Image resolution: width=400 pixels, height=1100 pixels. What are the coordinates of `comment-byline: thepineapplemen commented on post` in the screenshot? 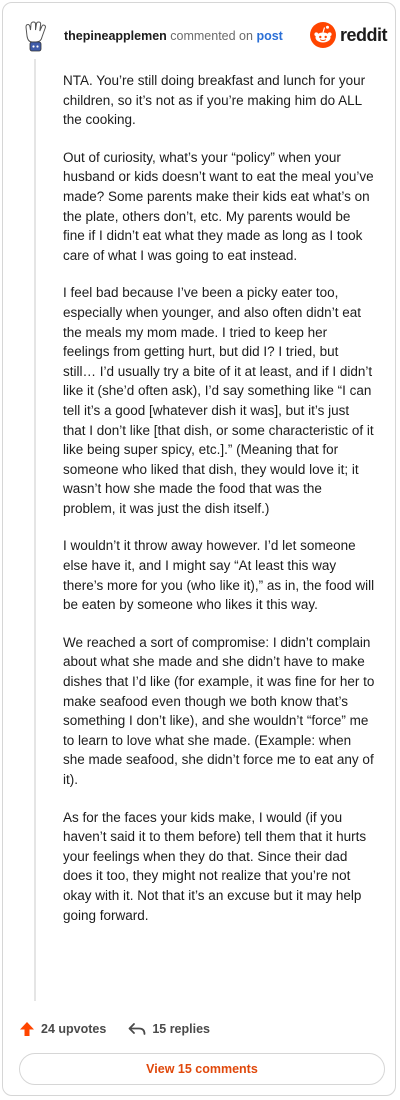 It's located at (173, 36).